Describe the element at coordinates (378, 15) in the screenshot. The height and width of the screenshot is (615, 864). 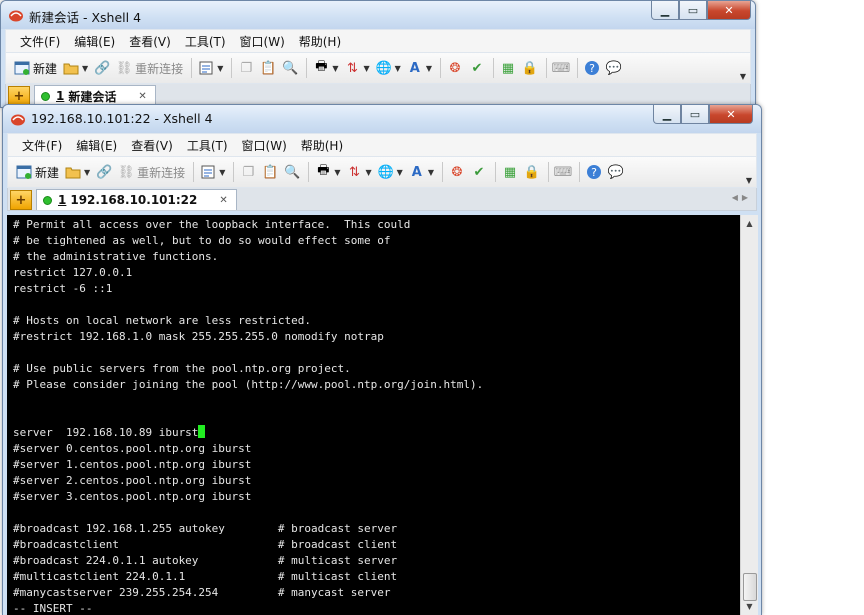
I see `back-titlebar: 新建会话 - Xshell 4 ▁ ▭ ✕` at that location.